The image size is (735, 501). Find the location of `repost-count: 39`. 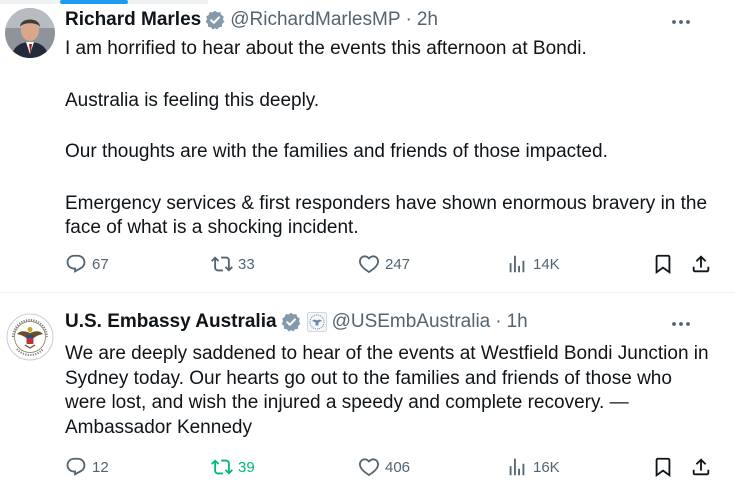

repost-count: 39 is located at coordinates (246, 467).